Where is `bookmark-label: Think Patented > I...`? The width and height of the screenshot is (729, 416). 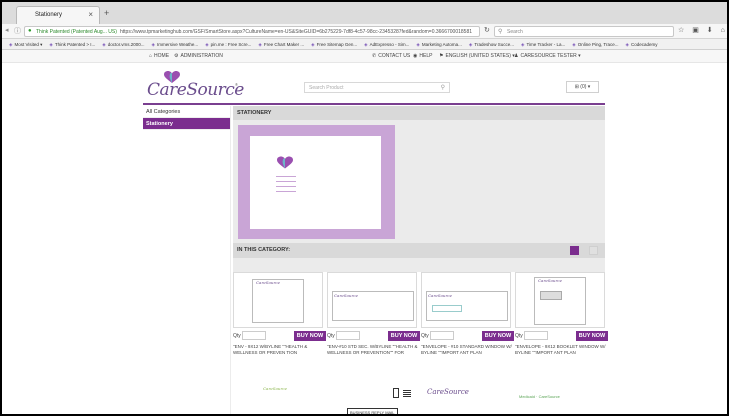
bookmark-label: Think Patented > I... is located at coordinates (75, 44).